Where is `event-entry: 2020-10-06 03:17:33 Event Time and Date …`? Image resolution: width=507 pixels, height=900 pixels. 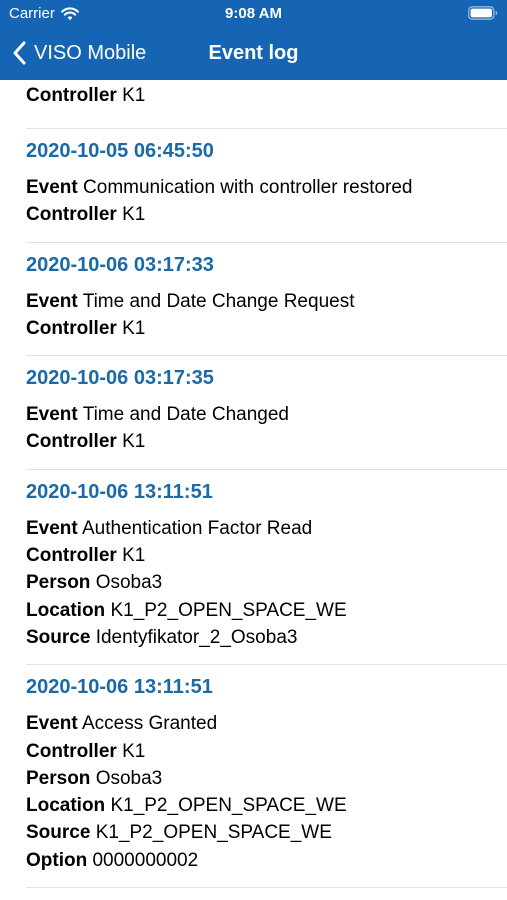 event-entry: 2020-10-06 03:17:33 Event Time and Date … is located at coordinates (253, 304).